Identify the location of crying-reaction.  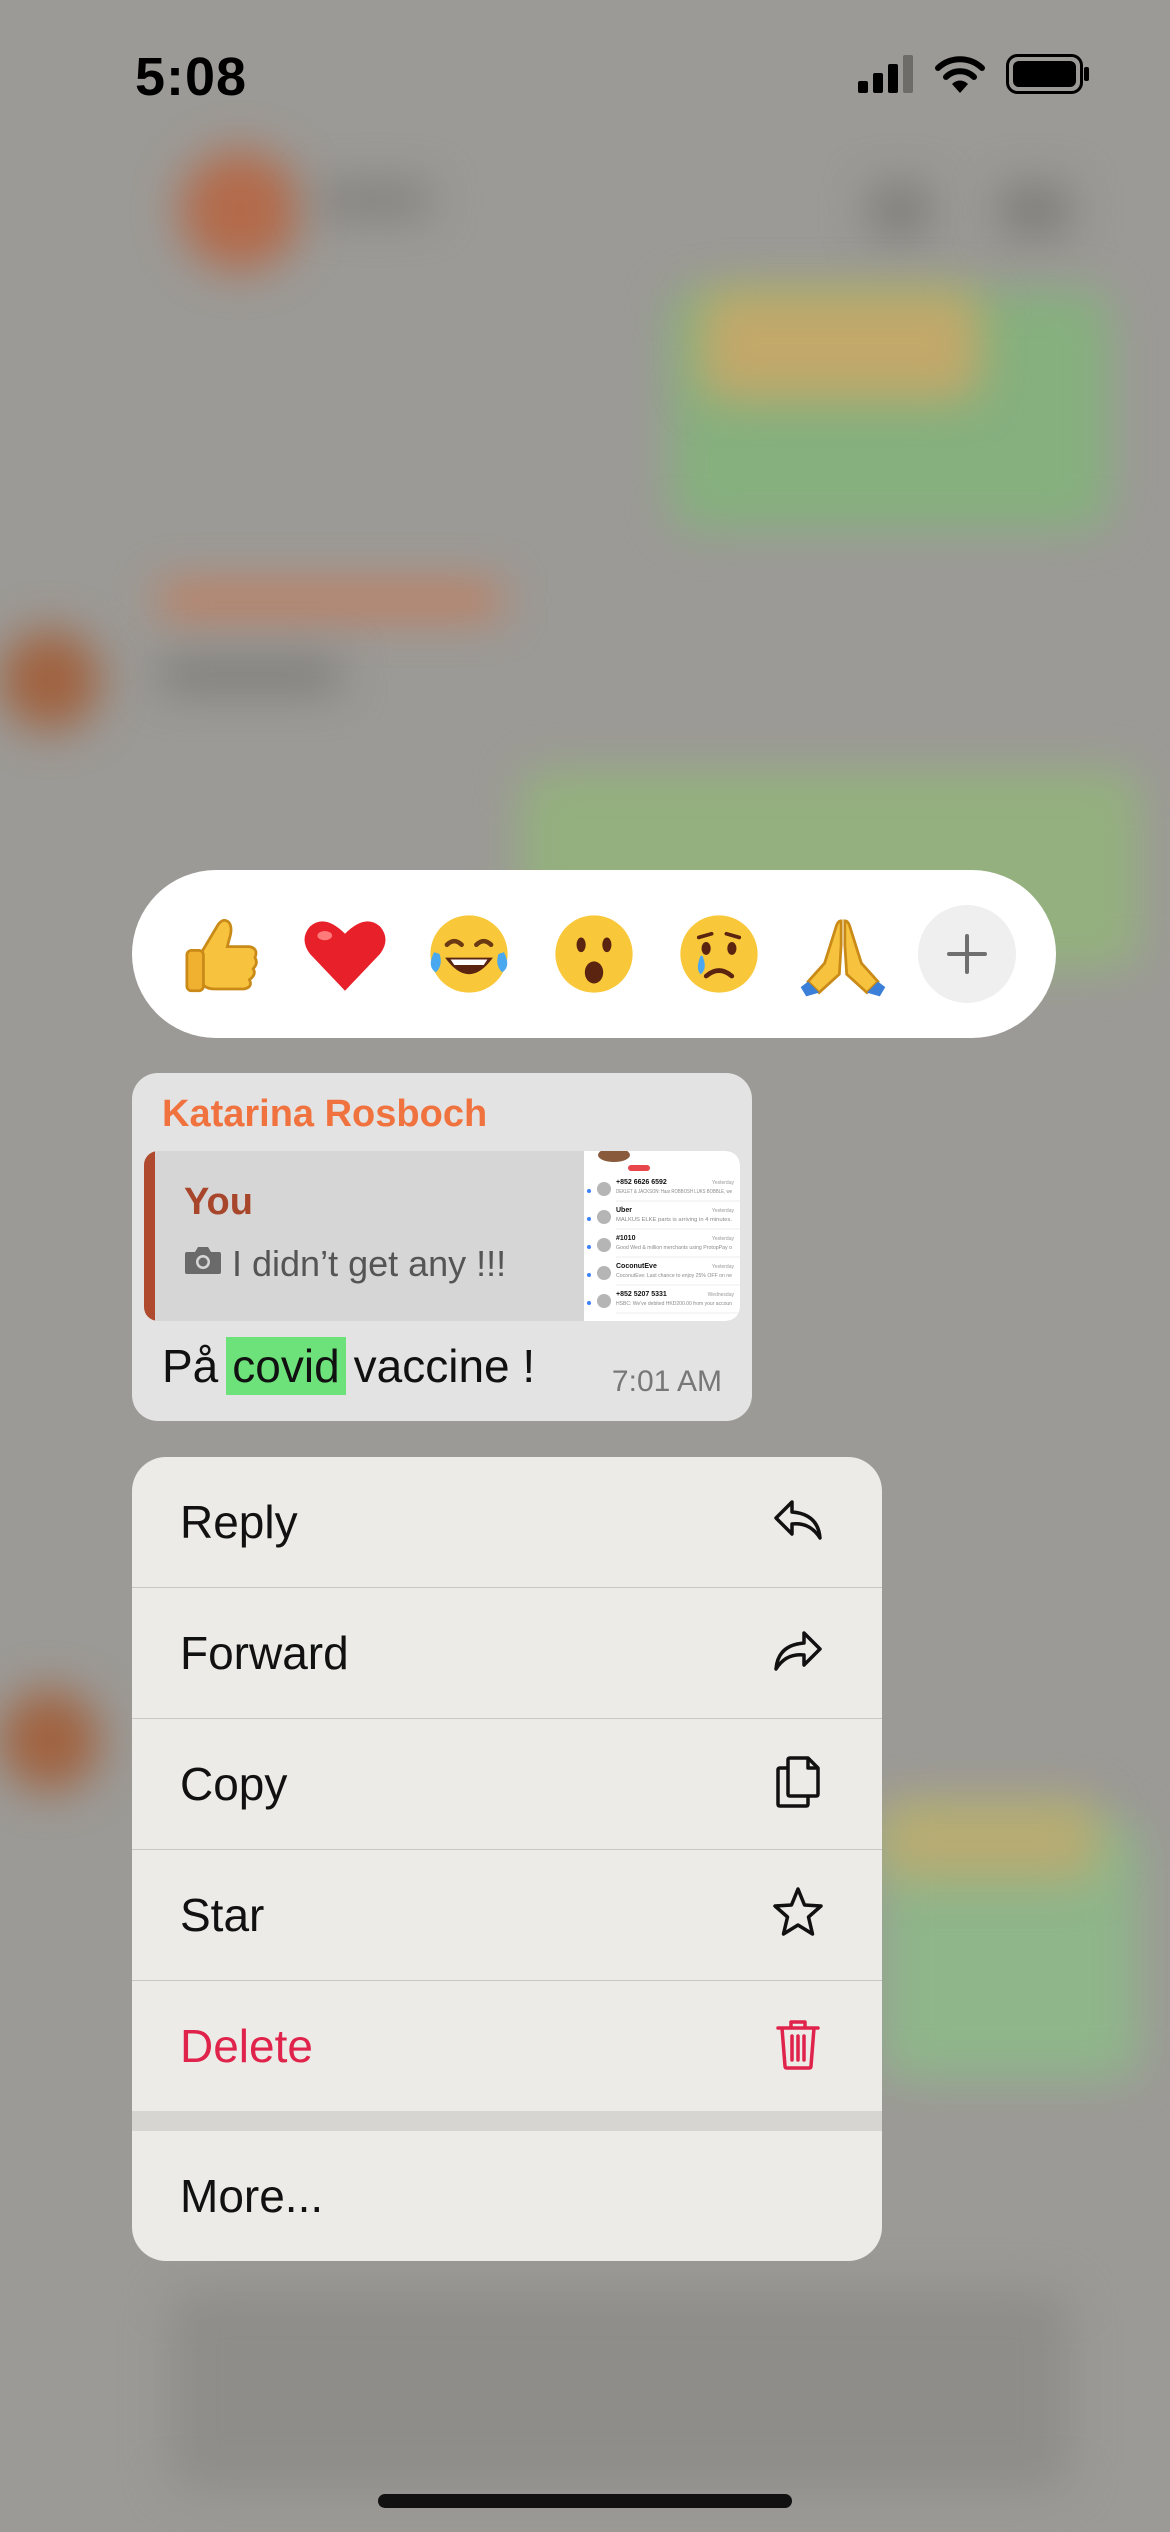
(719, 954).